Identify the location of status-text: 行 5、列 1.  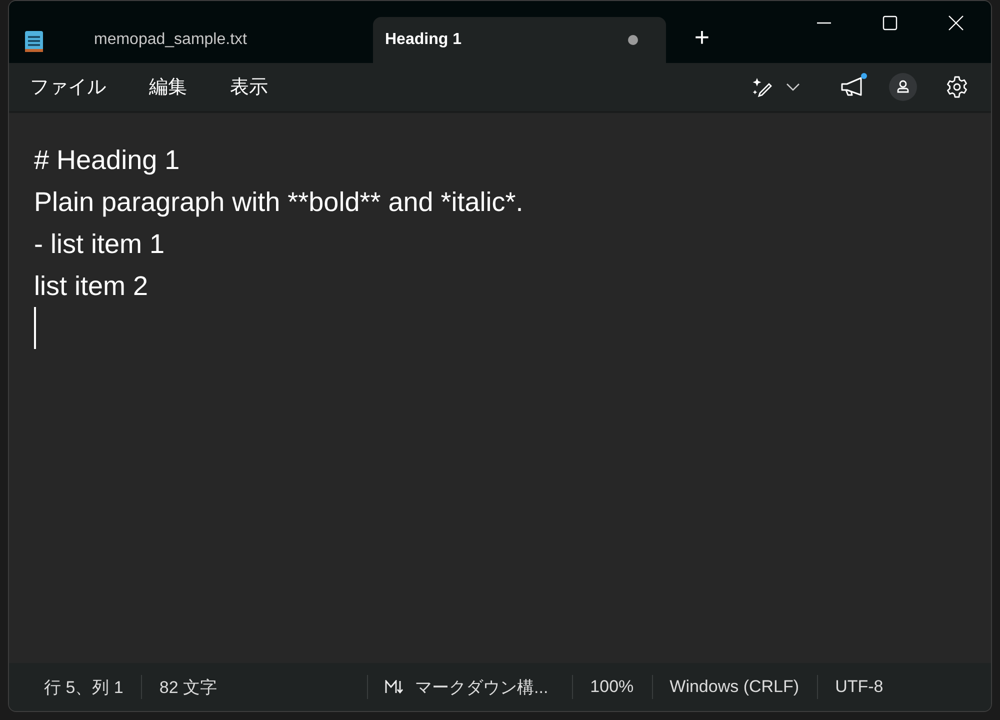
(84, 687).